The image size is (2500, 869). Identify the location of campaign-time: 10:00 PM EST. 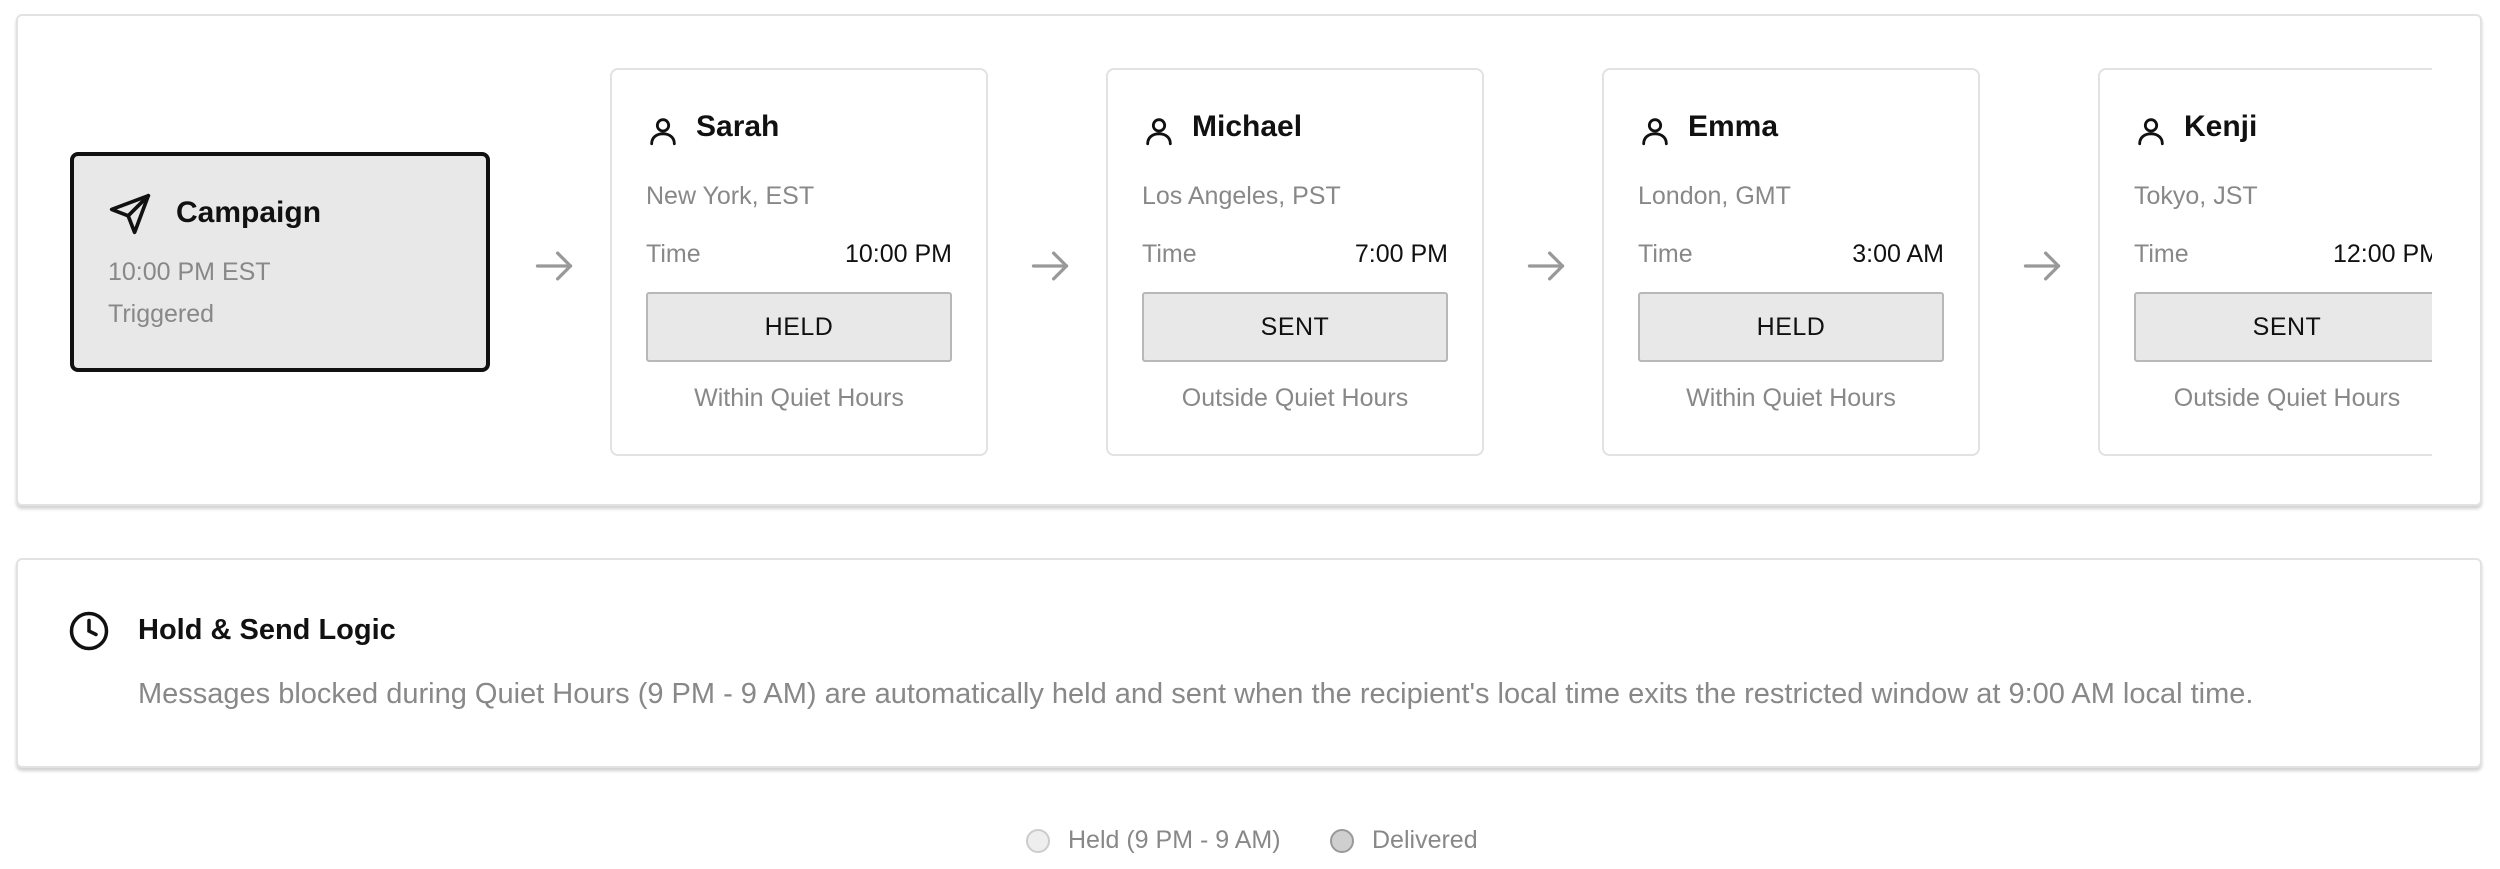
(189, 272).